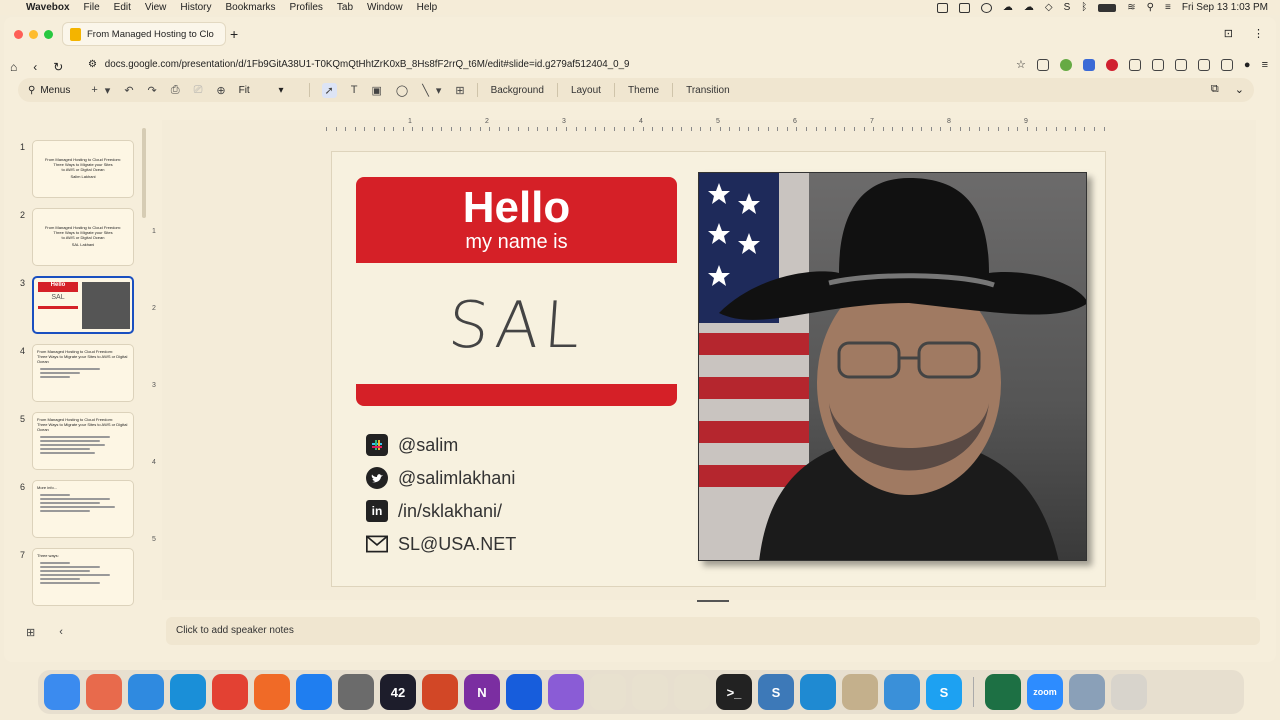 The height and width of the screenshot is (720, 1280). I want to click on new-slide-icon: +, so click(94, 90).